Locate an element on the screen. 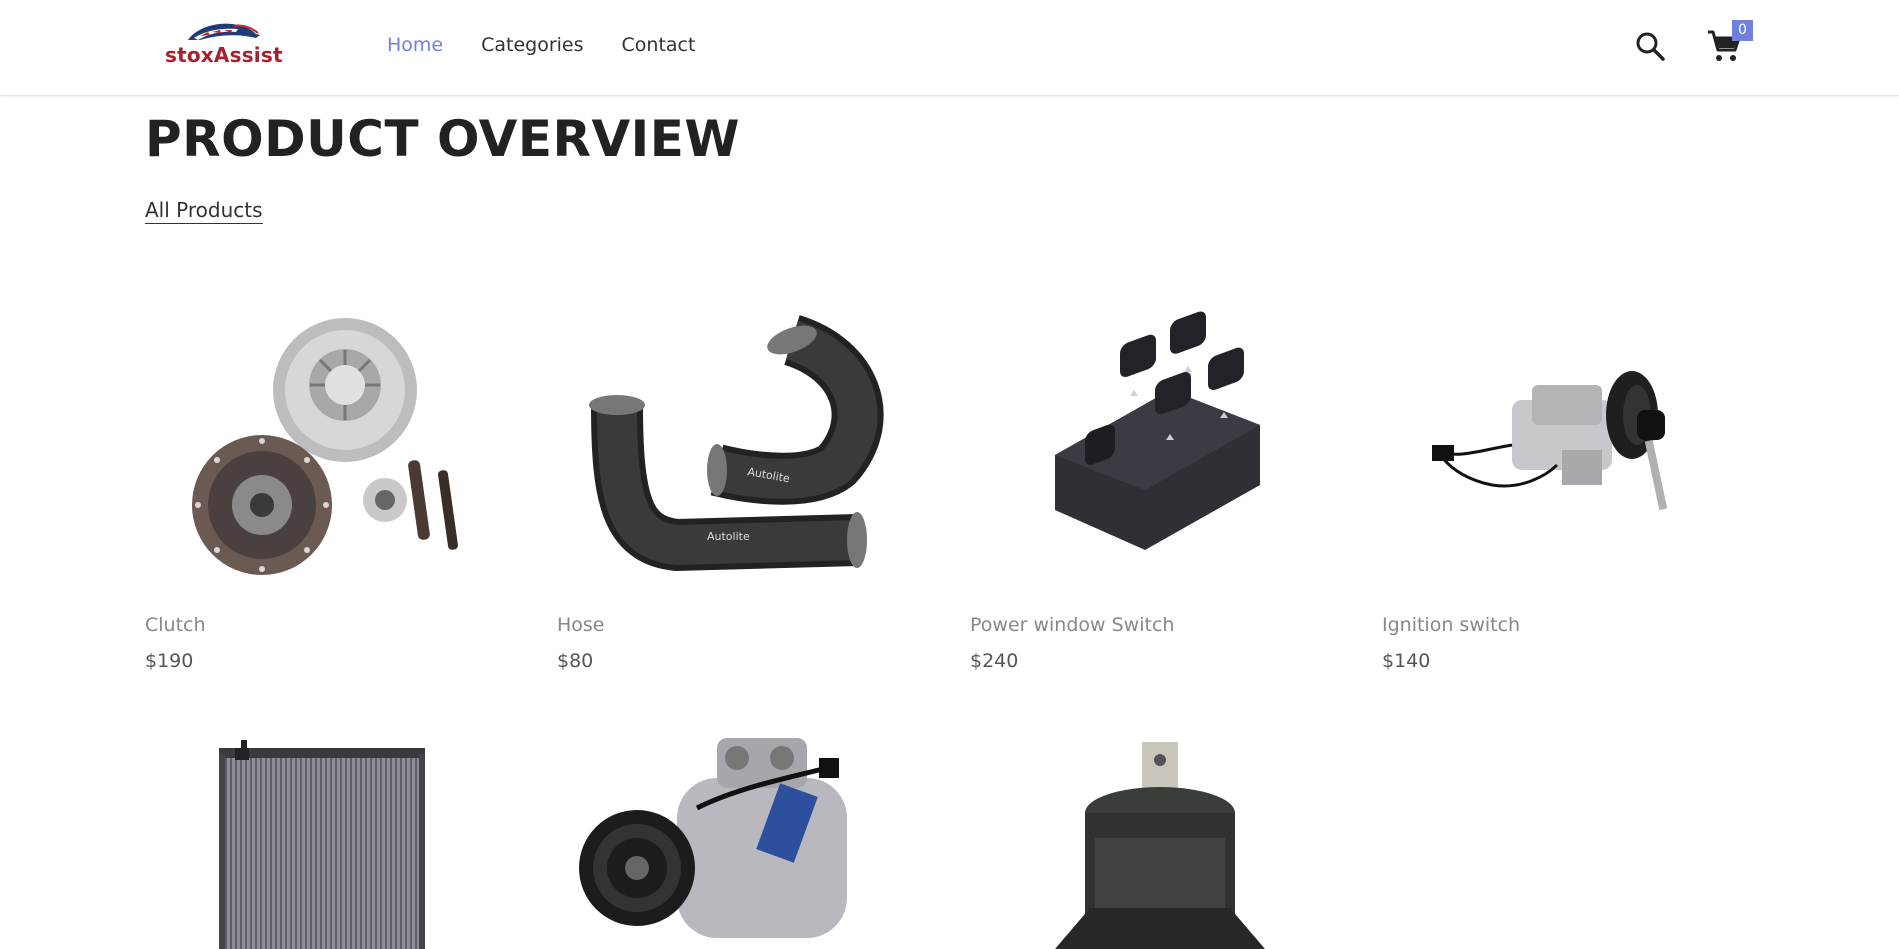  engine-mount-image is located at coordinates (1160, 833).